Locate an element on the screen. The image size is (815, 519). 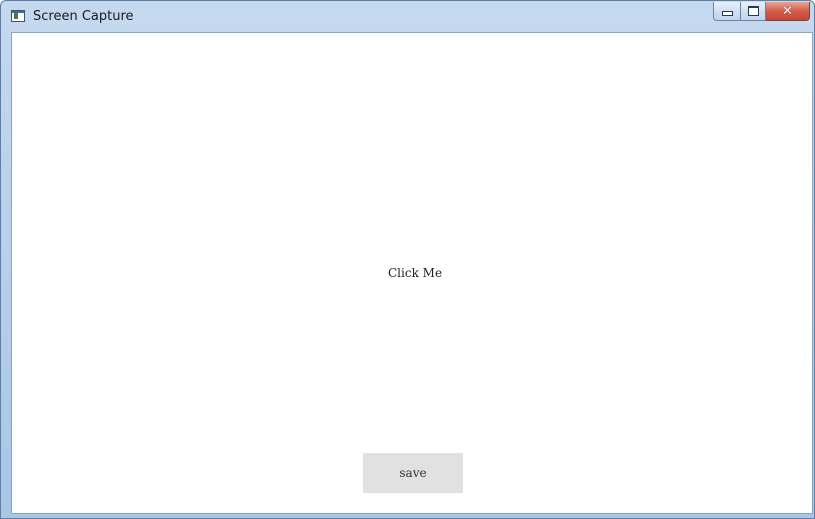
maximize-icon is located at coordinates (753, 11).